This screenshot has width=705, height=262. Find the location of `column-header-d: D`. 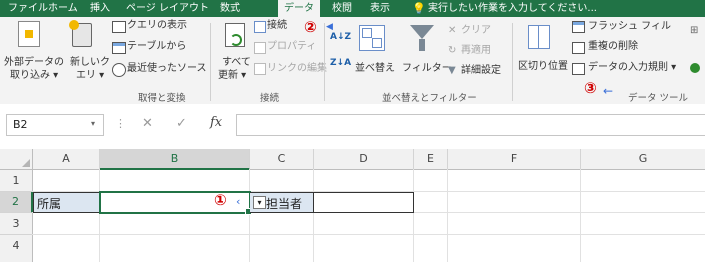

column-header-d: D is located at coordinates (364, 159).